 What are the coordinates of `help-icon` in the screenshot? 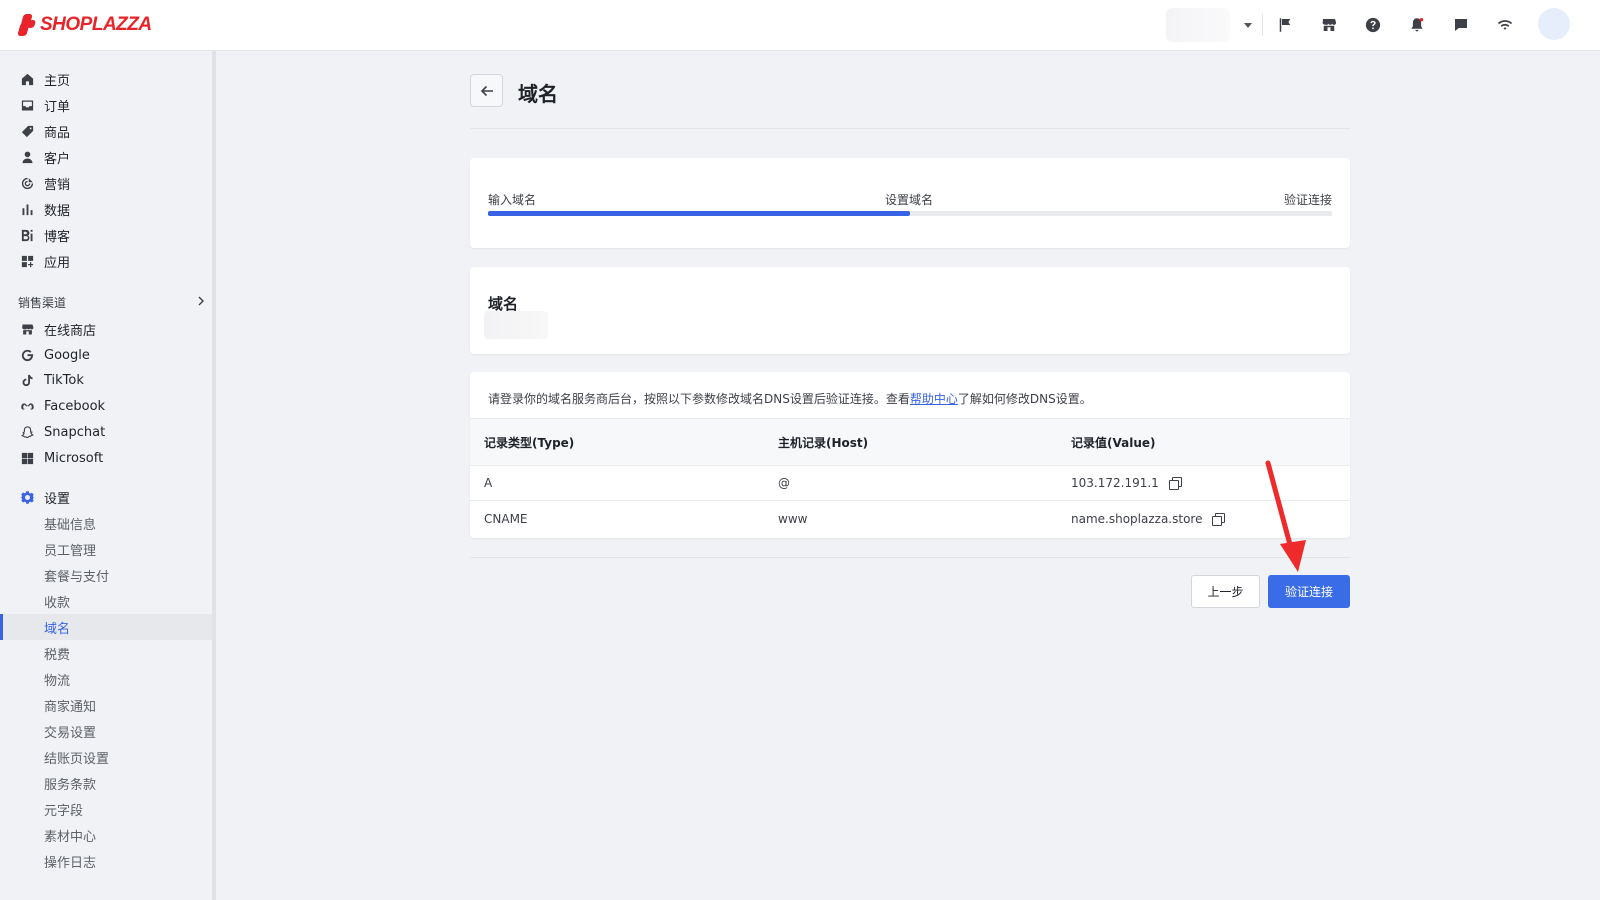 It's located at (1373, 25).